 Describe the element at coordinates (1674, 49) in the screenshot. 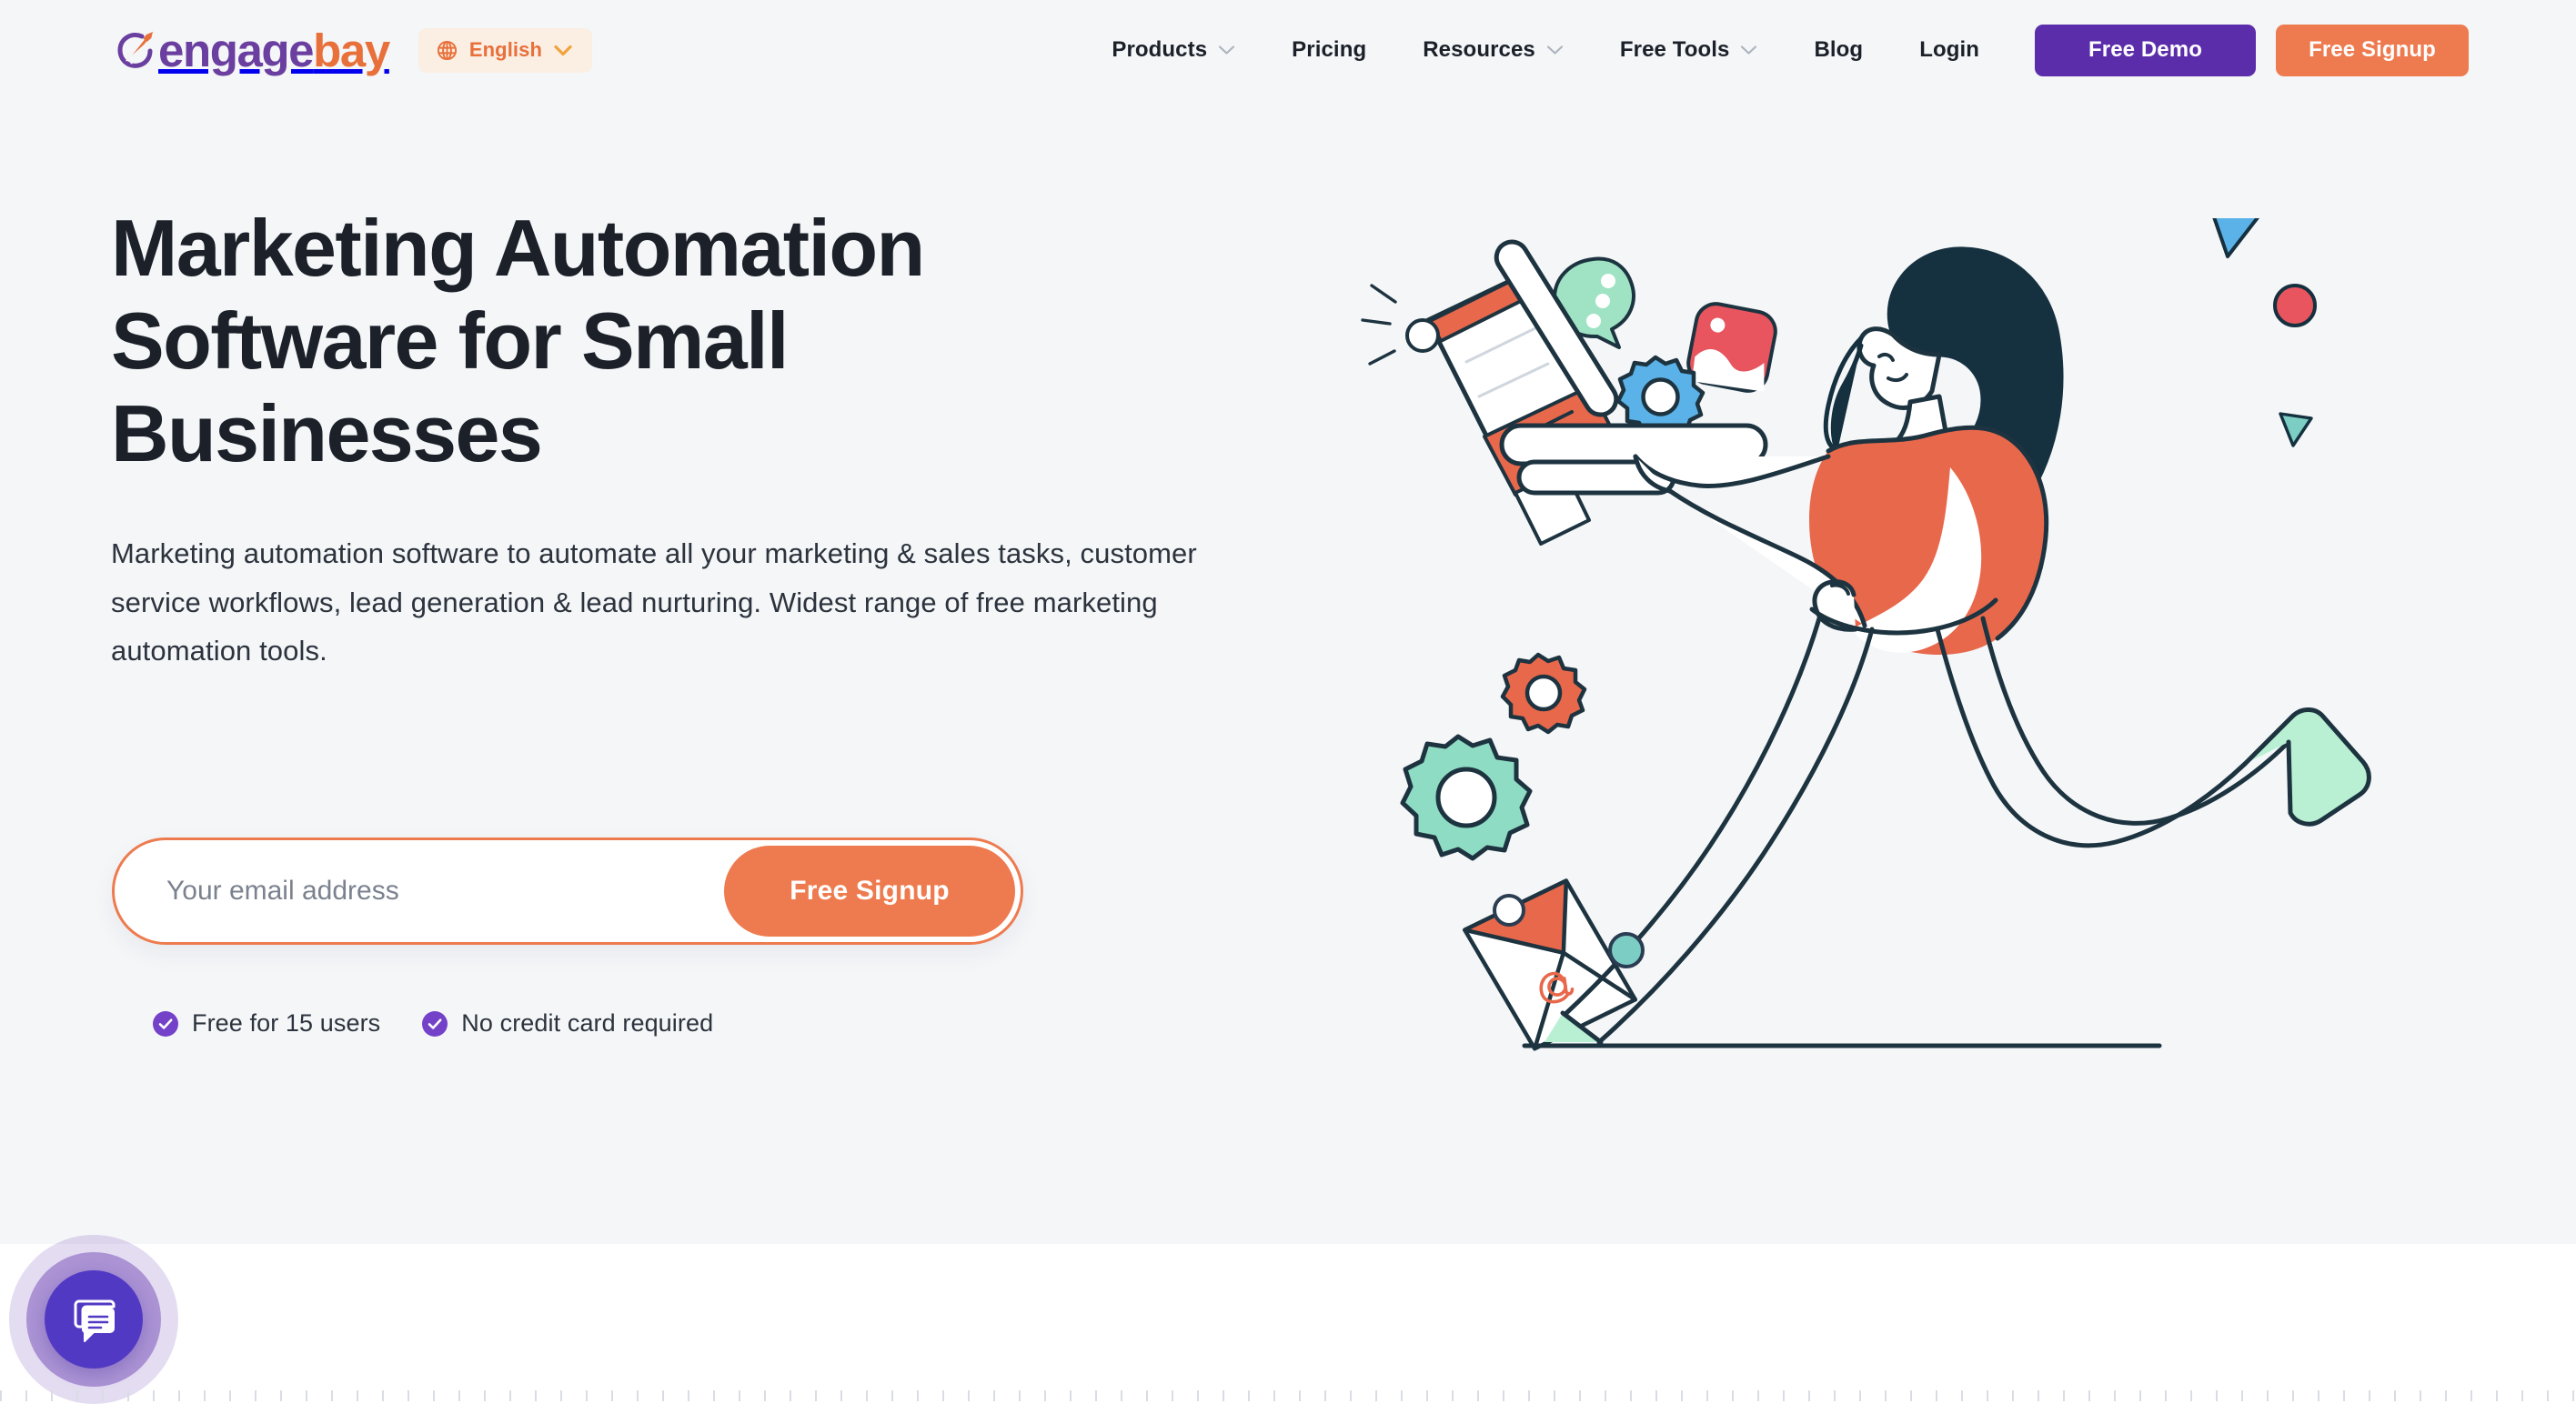

I see `nav-label: Free Tools` at that location.